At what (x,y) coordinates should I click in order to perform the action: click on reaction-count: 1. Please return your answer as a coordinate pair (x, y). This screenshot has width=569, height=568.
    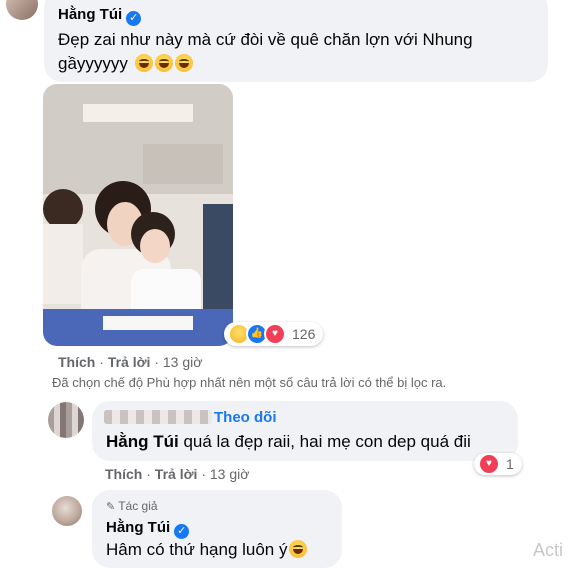
    Looking at the image, I should click on (510, 464).